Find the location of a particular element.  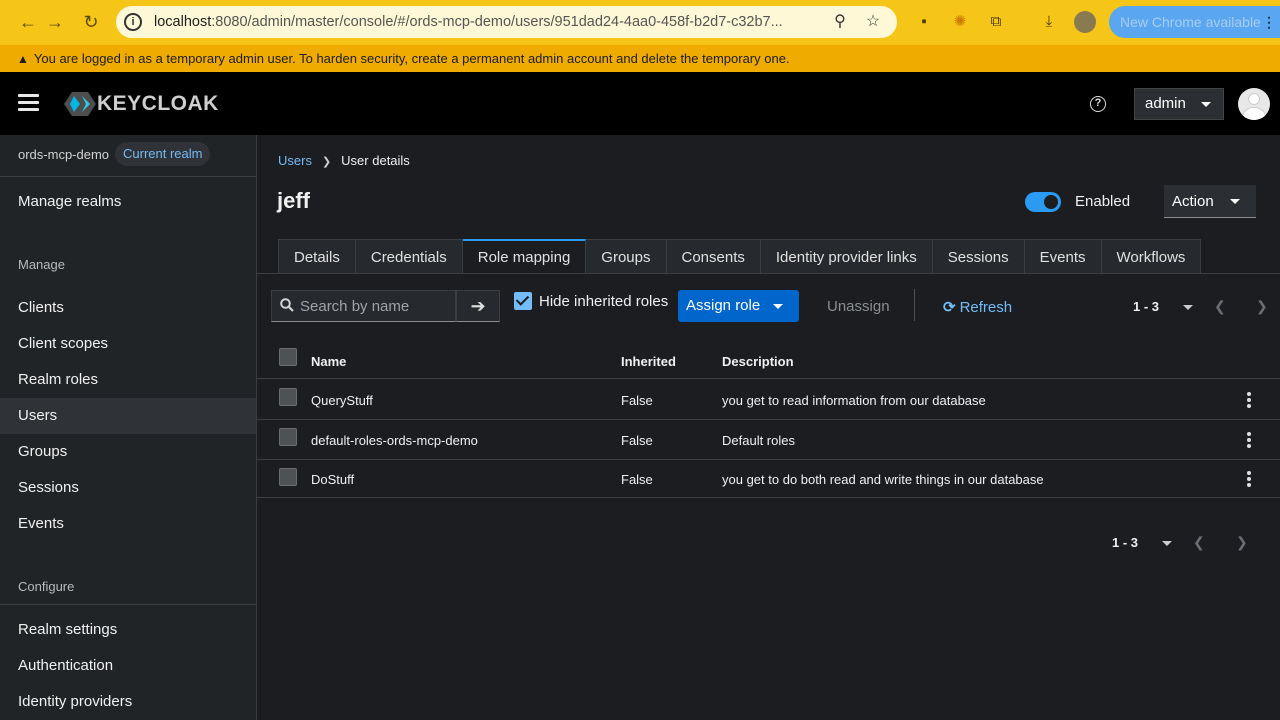

user-label: admin is located at coordinates (1165, 103).